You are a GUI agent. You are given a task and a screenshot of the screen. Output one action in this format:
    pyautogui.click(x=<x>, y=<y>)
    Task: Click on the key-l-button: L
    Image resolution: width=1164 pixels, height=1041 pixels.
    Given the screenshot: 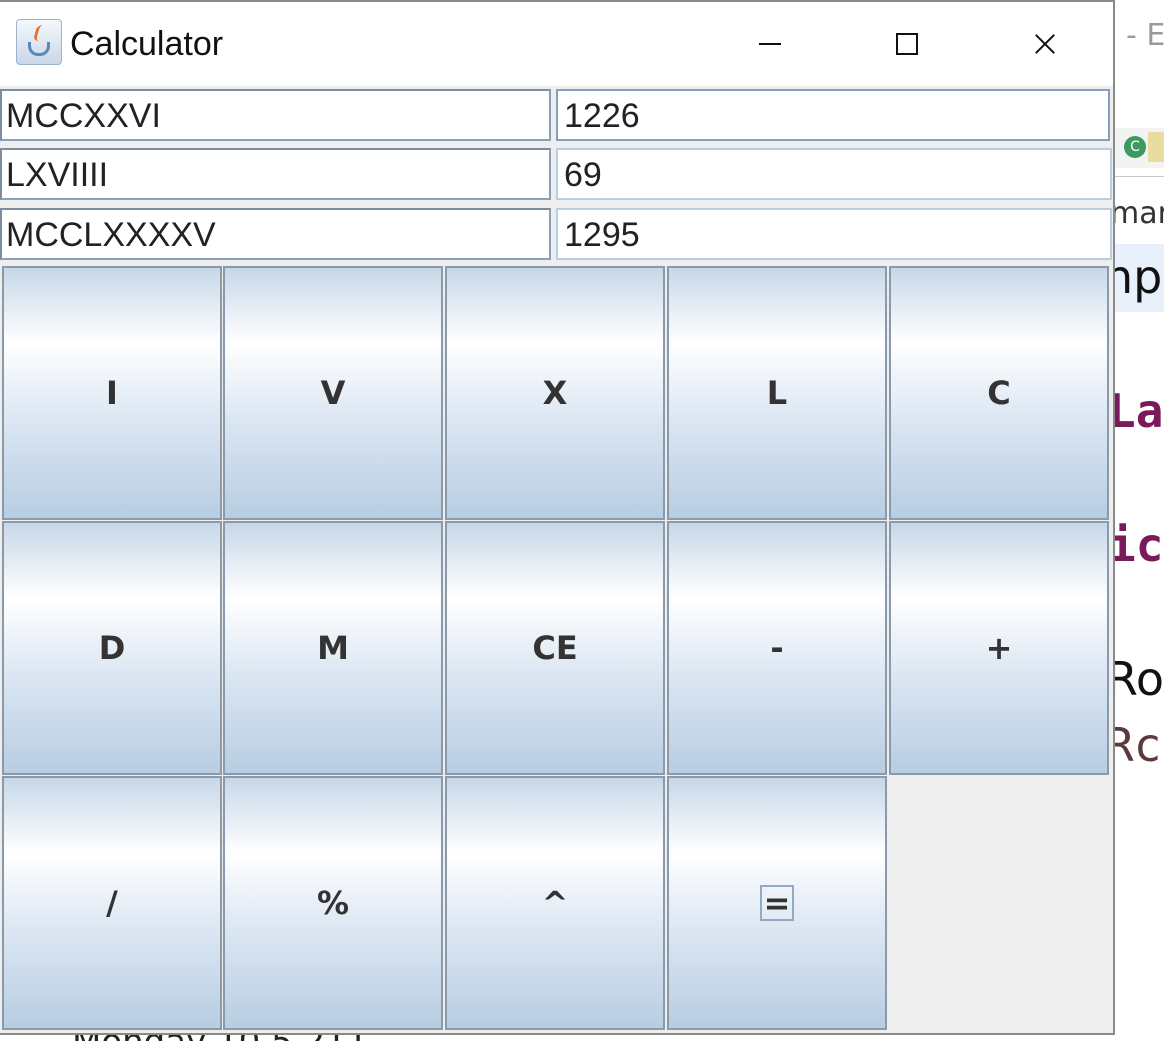 What is the action you would take?
    pyautogui.click(x=777, y=393)
    